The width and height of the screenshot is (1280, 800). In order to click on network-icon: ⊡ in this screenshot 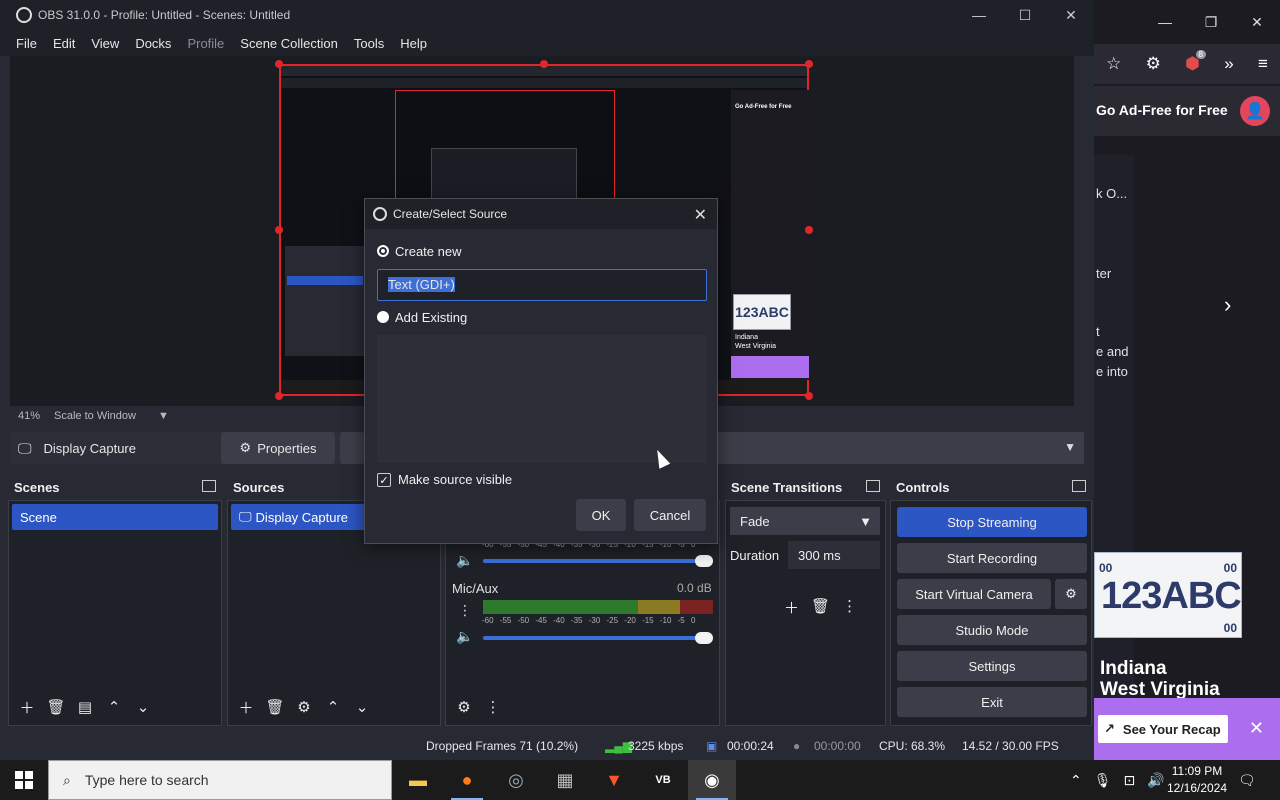, I will do `click(1130, 780)`.